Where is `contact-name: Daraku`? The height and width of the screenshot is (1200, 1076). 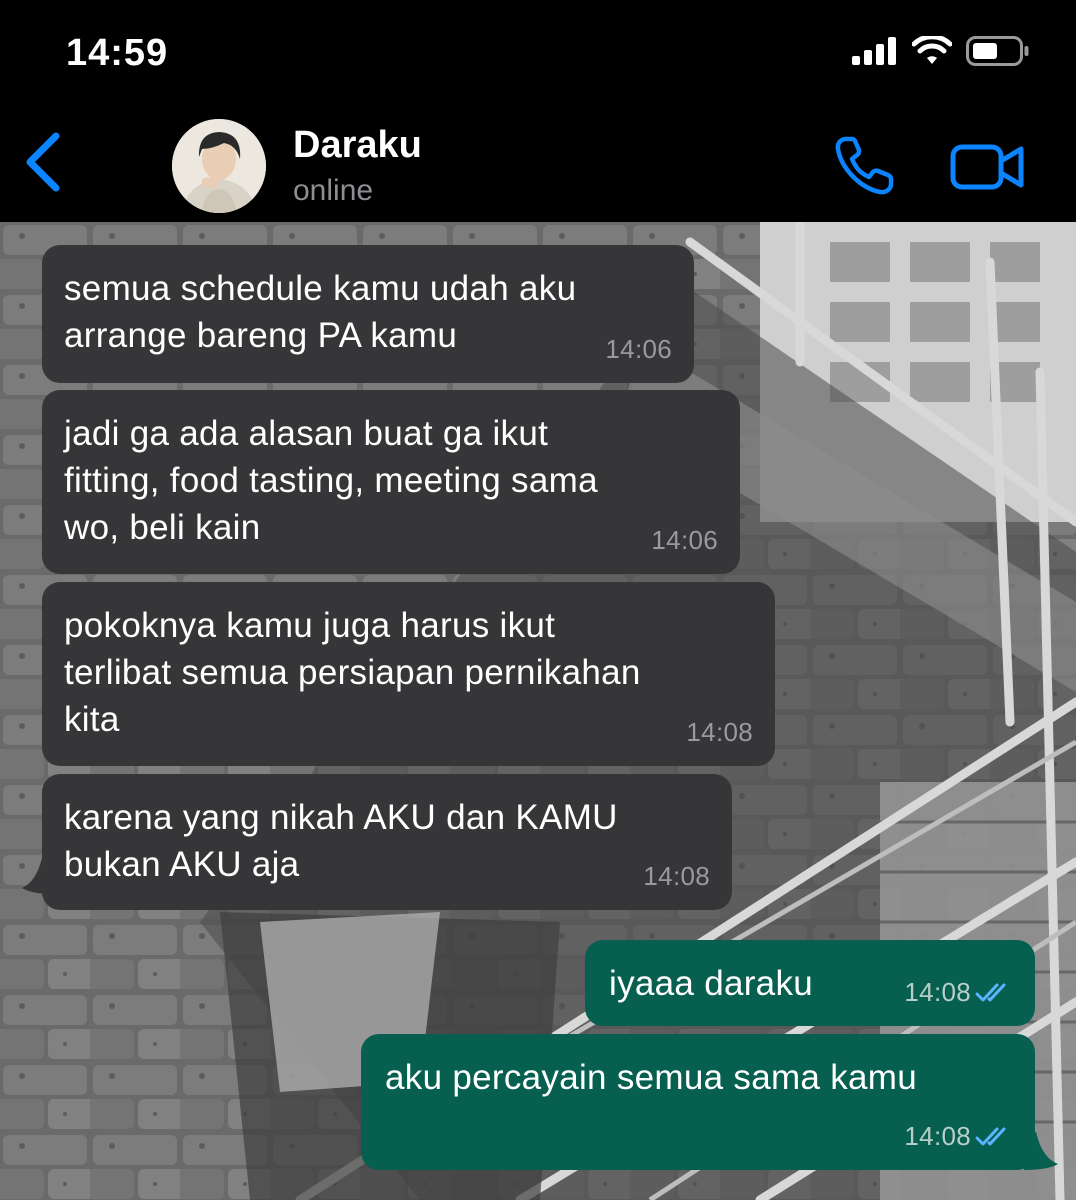
contact-name: Daraku is located at coordinates (357, 145).